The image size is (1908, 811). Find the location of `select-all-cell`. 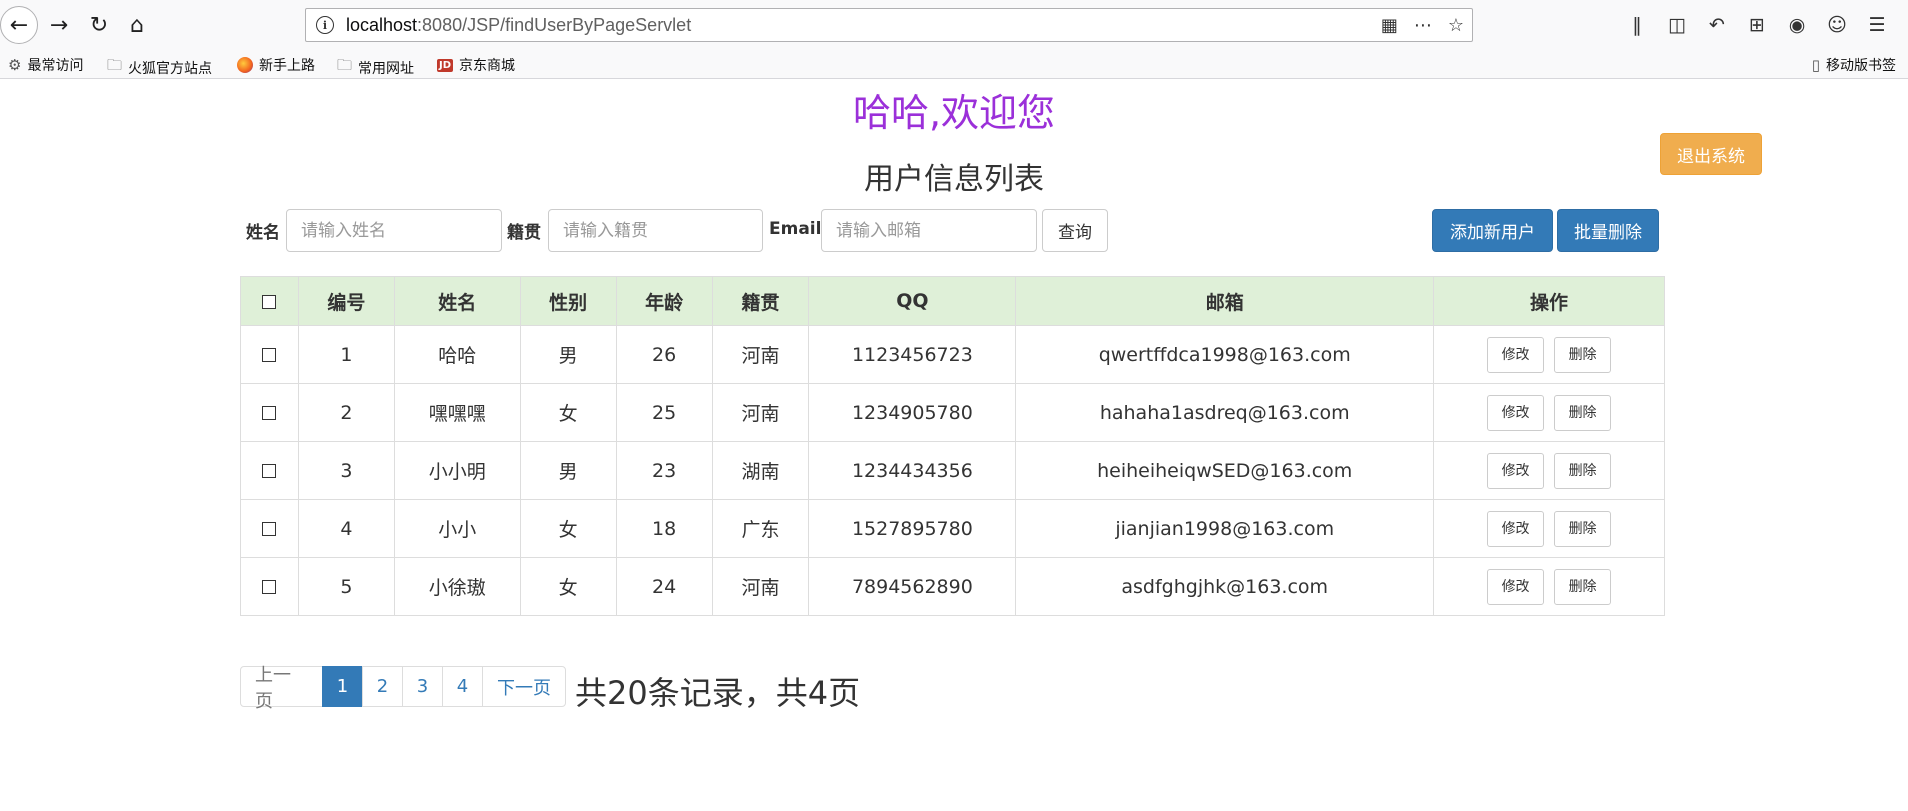

select-all-cell is located at coordinates (269, 301).